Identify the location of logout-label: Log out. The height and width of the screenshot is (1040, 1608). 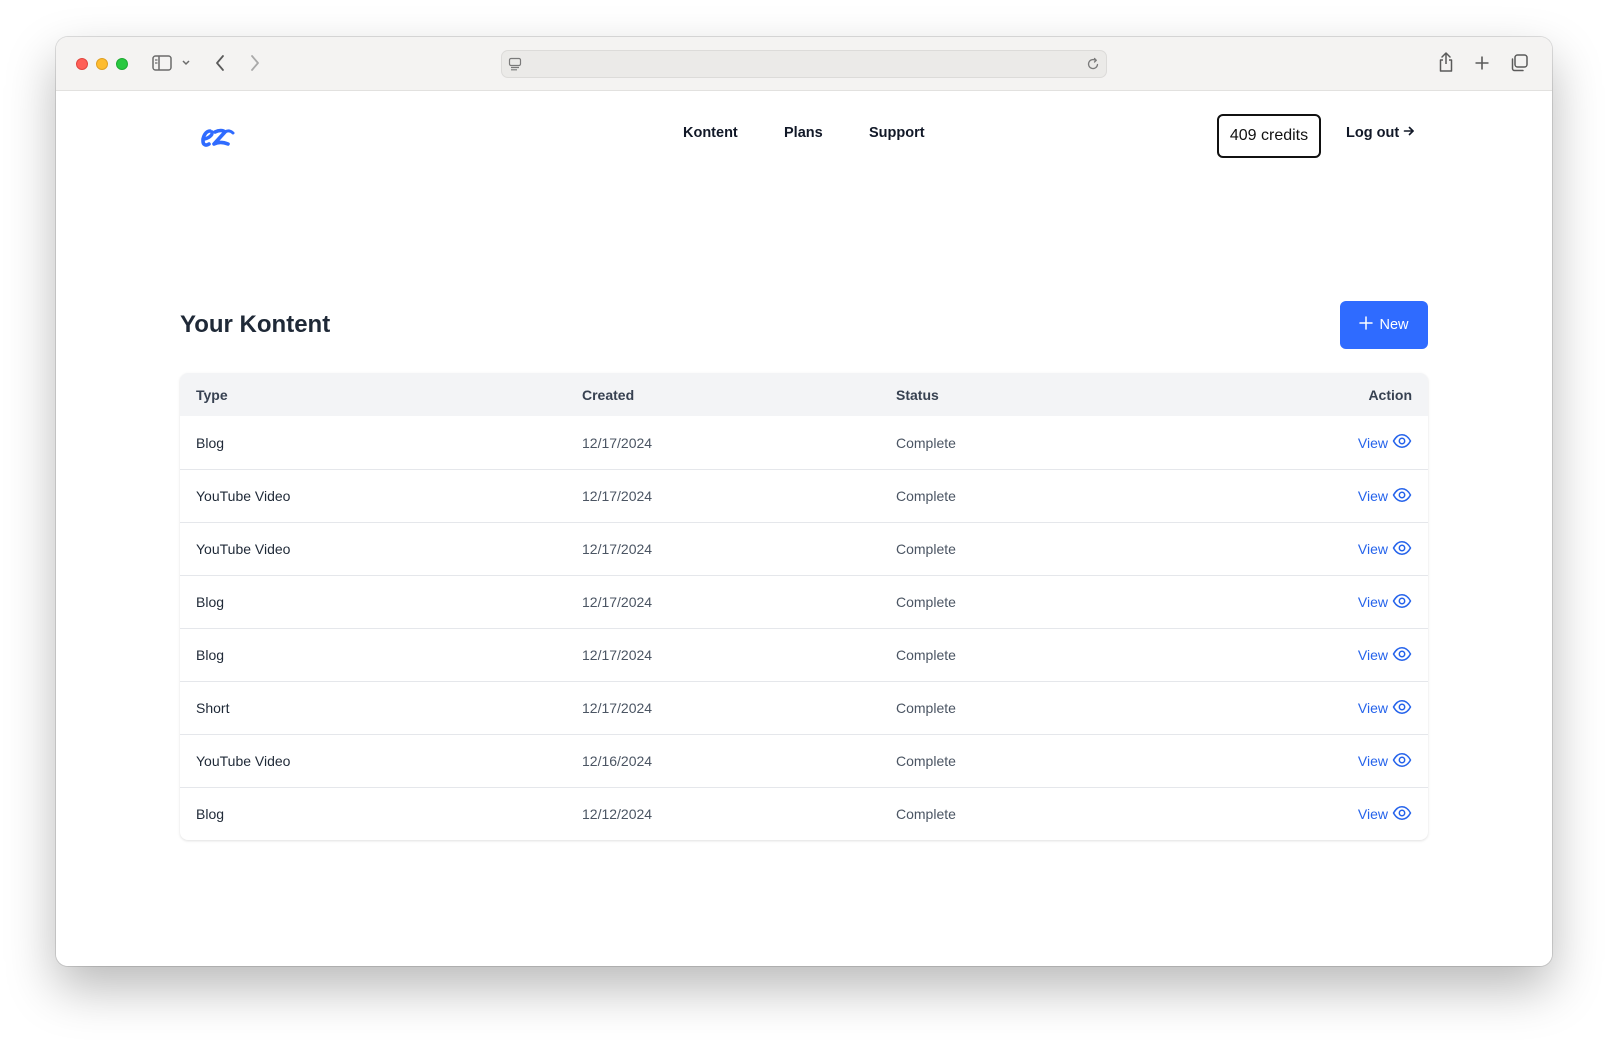
(1373, 133).